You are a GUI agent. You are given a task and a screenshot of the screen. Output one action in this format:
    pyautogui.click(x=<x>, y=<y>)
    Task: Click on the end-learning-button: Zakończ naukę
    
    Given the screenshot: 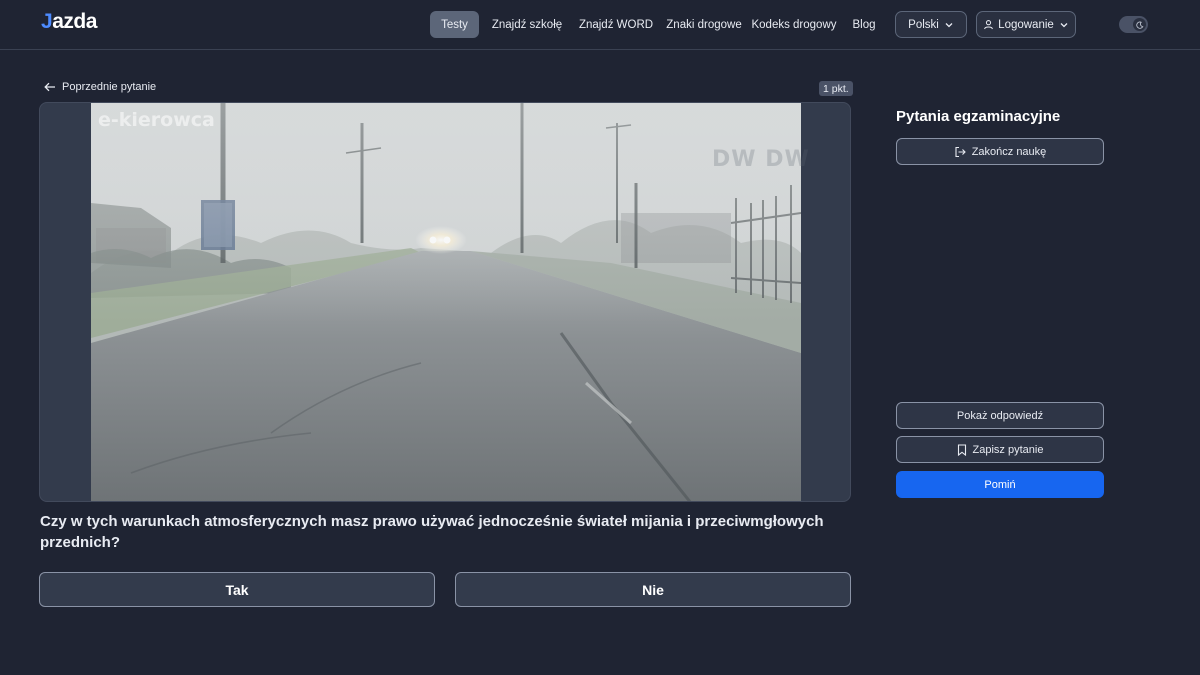 What is the action you would take?
    pyautogui.click(x=1000, y=151)
    